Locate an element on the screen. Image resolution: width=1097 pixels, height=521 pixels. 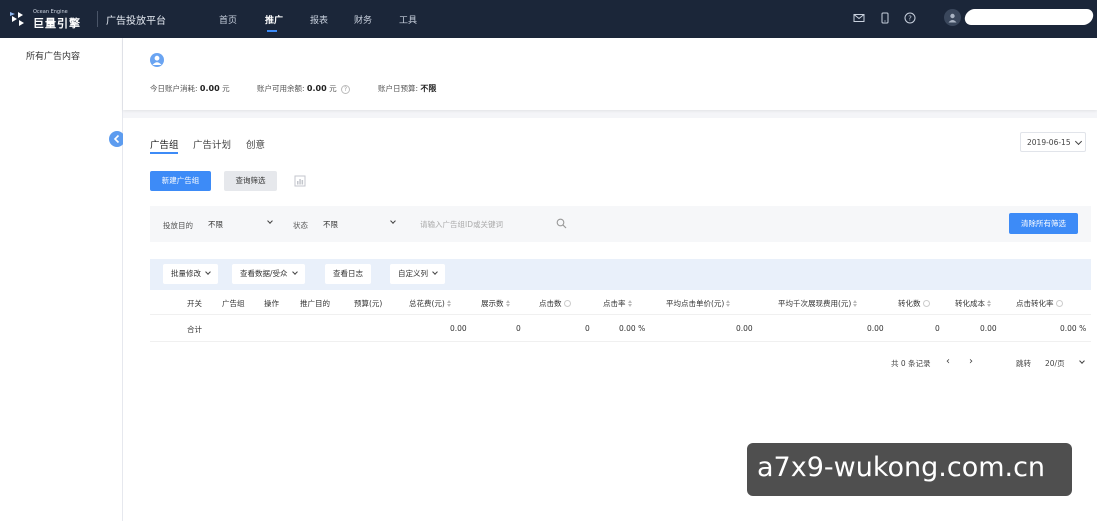
total-convert-cost: 0.00 is located at coordinates (988, 328).